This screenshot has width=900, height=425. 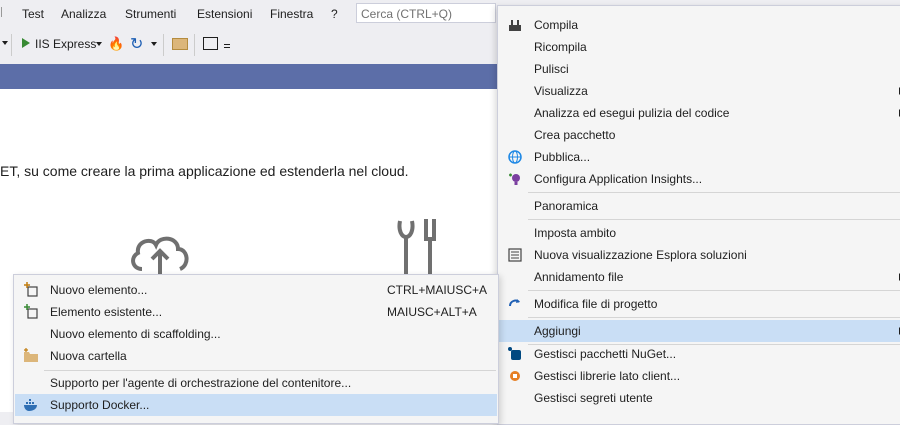 What do you see at coordinates (256, 312) in the screenshot?
I see `menu-item-elemento-esistente: Elemento esistente... MAIUSC+ALT+A` at bounding box center [256, 312].